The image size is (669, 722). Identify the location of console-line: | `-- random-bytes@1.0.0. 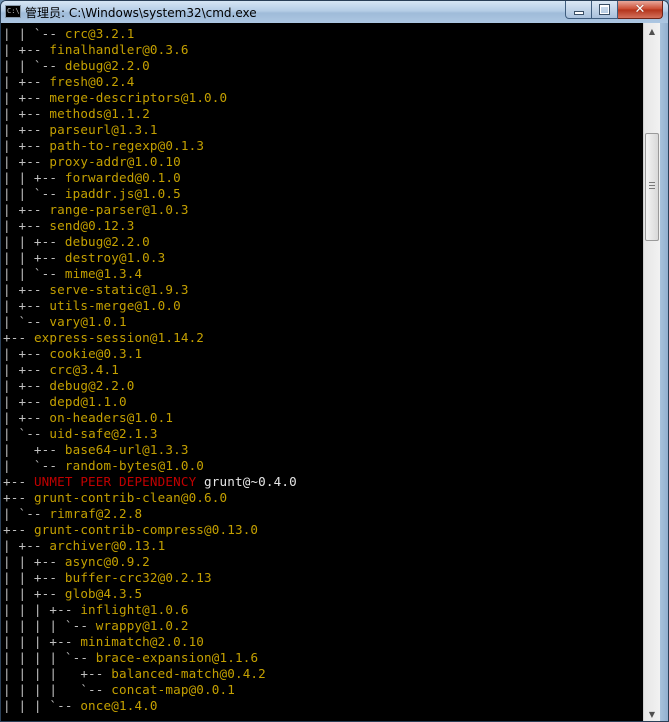
(150, 466).